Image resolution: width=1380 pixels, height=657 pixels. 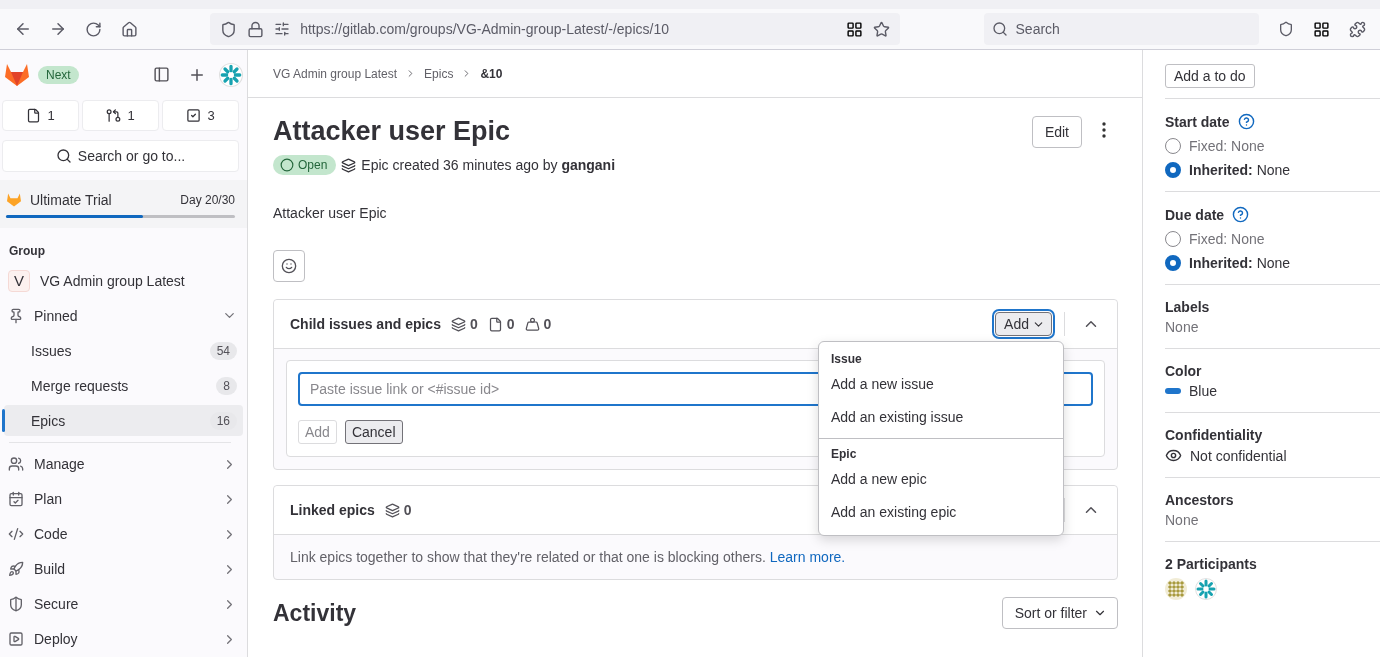 What do you see at coordinates (282, 29) in the screenshot?
I see `sliders-icon` at bounding box center [282, 29].